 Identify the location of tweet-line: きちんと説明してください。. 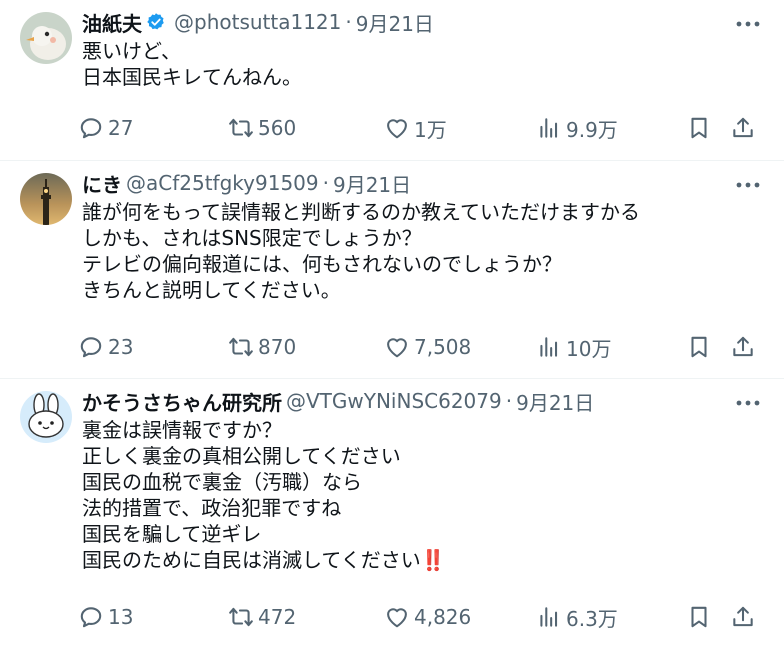
(211, 290).